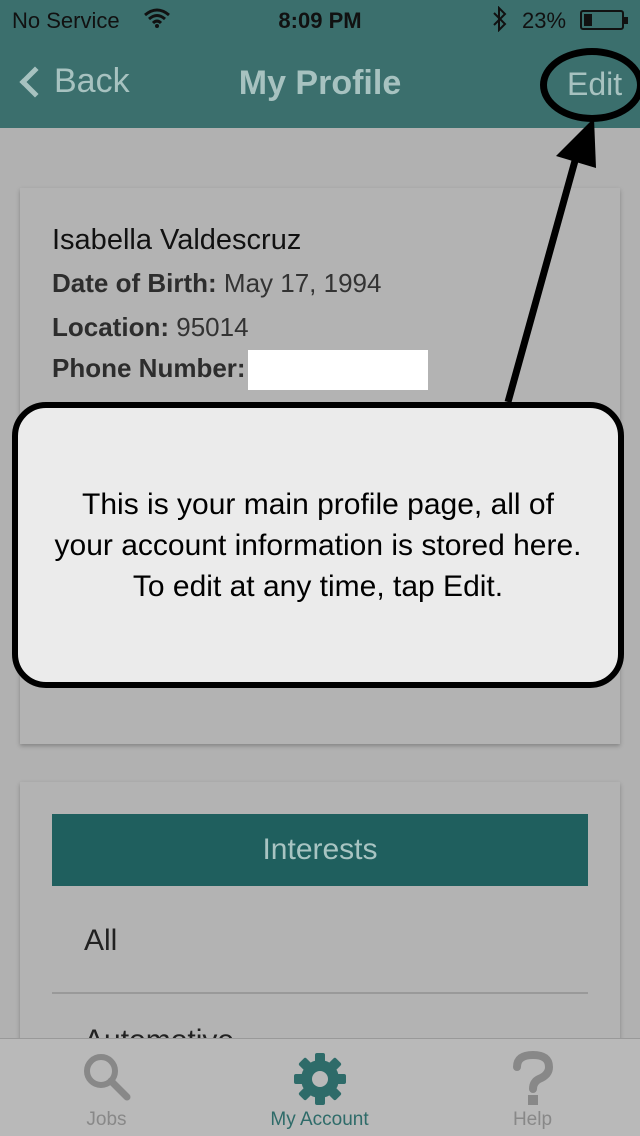 Image resolution: width=640 pixels, height=1136 pixels. Describe the element at coordinates (532, 1078) in the screenshot. I see `question-icon` at that location.